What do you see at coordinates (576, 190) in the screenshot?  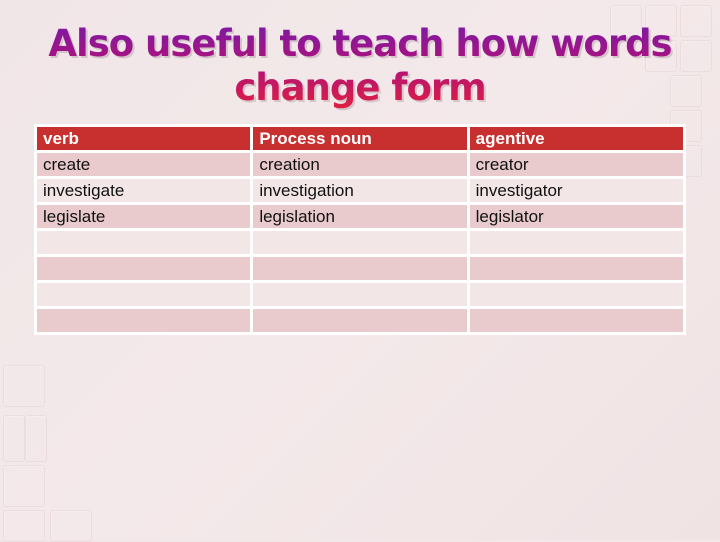 I see `table-cell: investigator` at bounding box center [576, 190].